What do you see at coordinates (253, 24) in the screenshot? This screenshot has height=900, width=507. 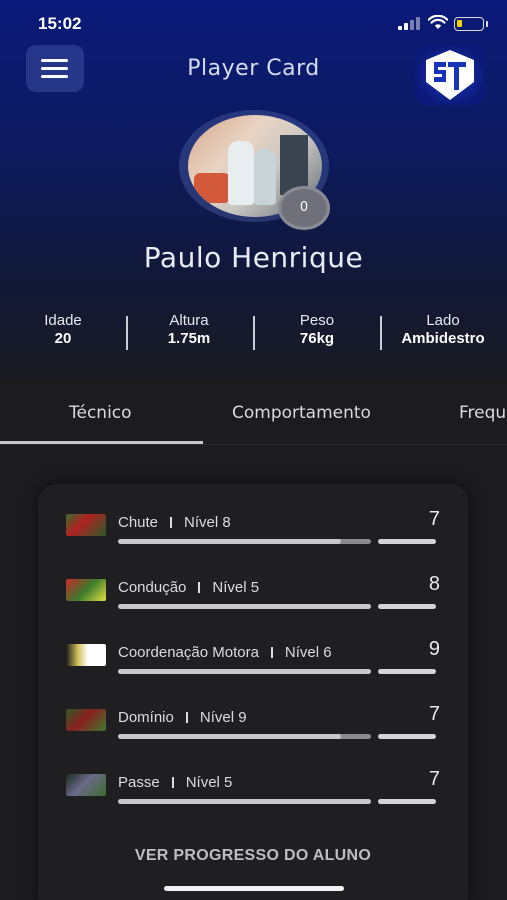 I see `status-bar: 15:02` at bounding box center [253, 24].